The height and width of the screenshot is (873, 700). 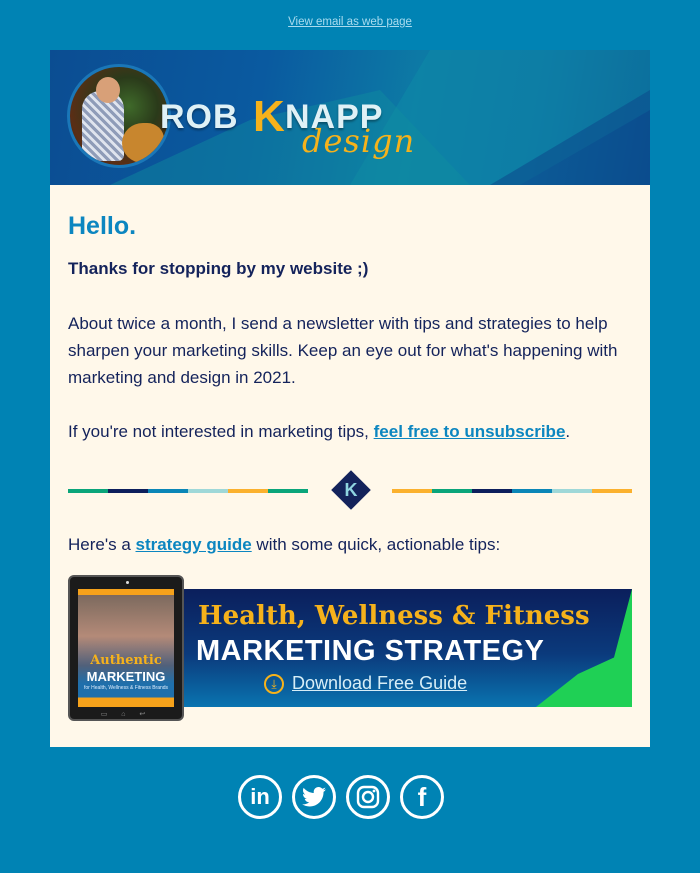 I want to click on divider-right, so click(x=512, y=491).